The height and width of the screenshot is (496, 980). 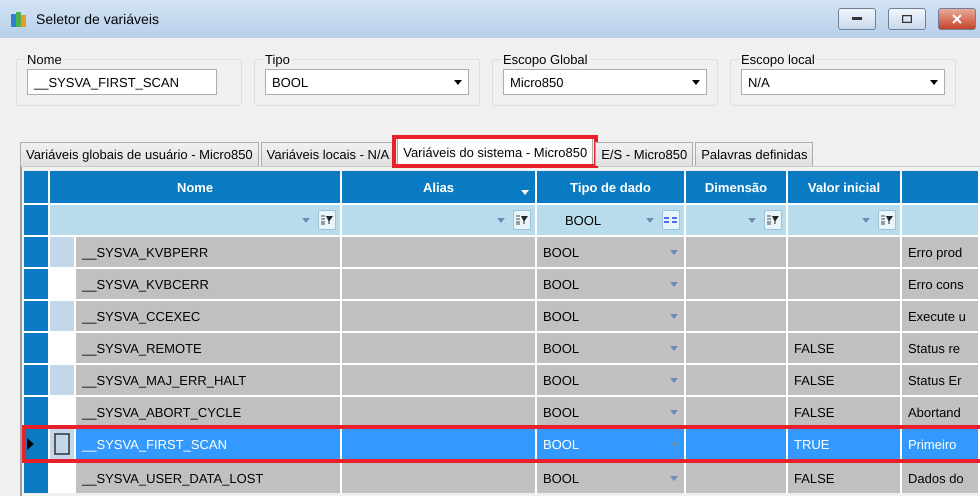 I want to click on group-label: Nome, so click(x=44, y=59).